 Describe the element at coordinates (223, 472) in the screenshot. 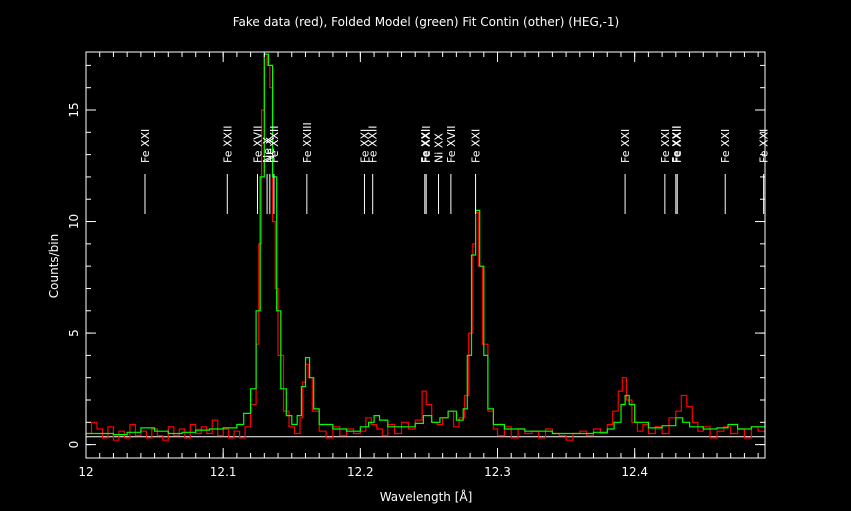

I see `x-tick-label: 12.1` at that location.